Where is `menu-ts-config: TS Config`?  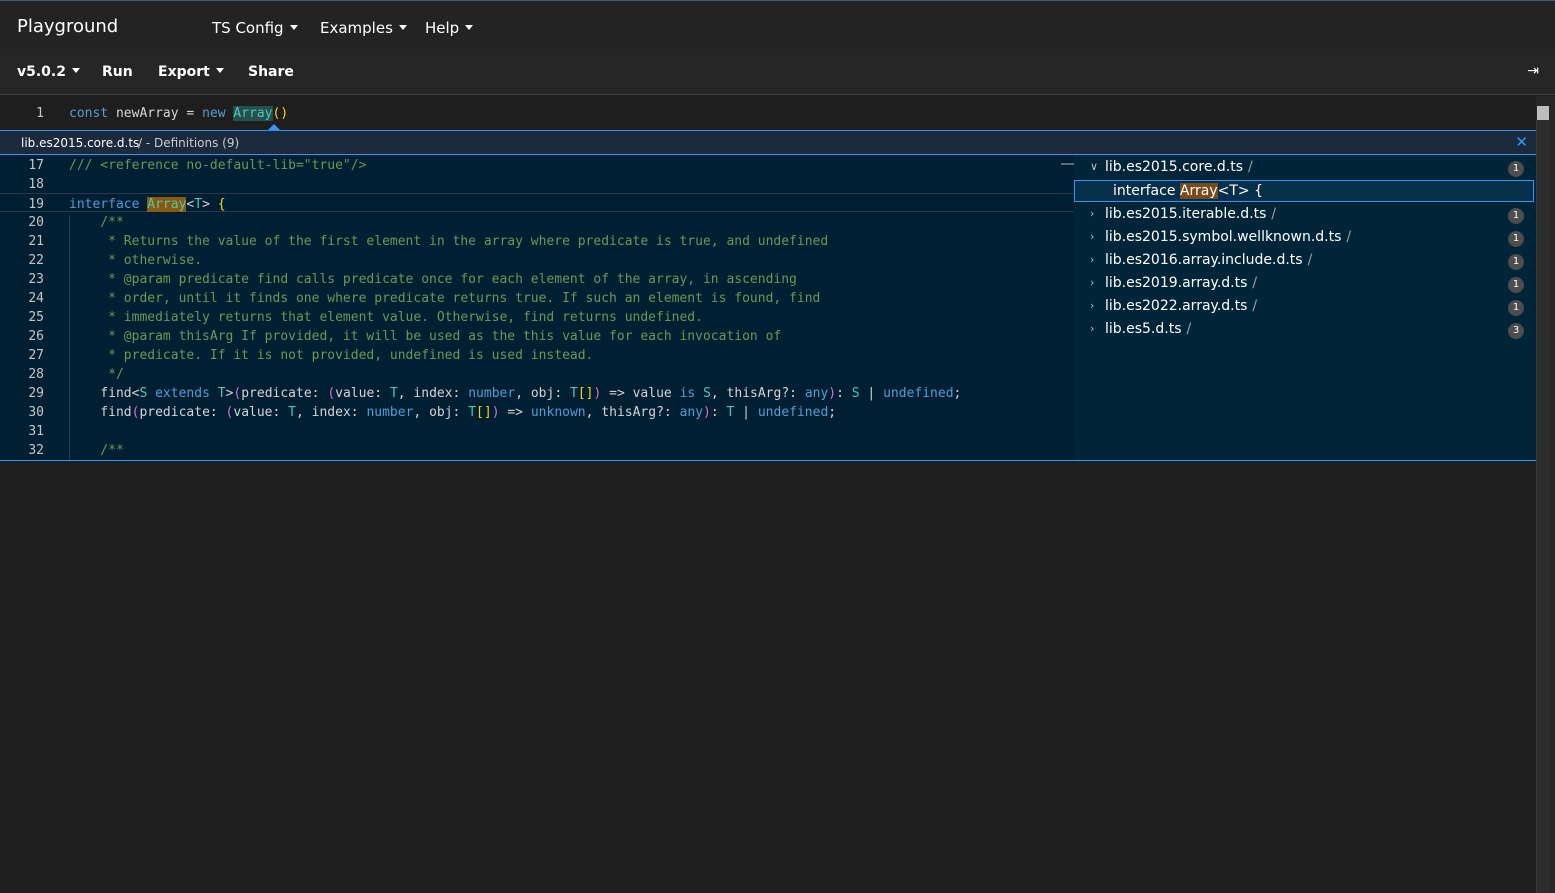 menu-ts-config: TS Config is located at coordinates (255, 28).